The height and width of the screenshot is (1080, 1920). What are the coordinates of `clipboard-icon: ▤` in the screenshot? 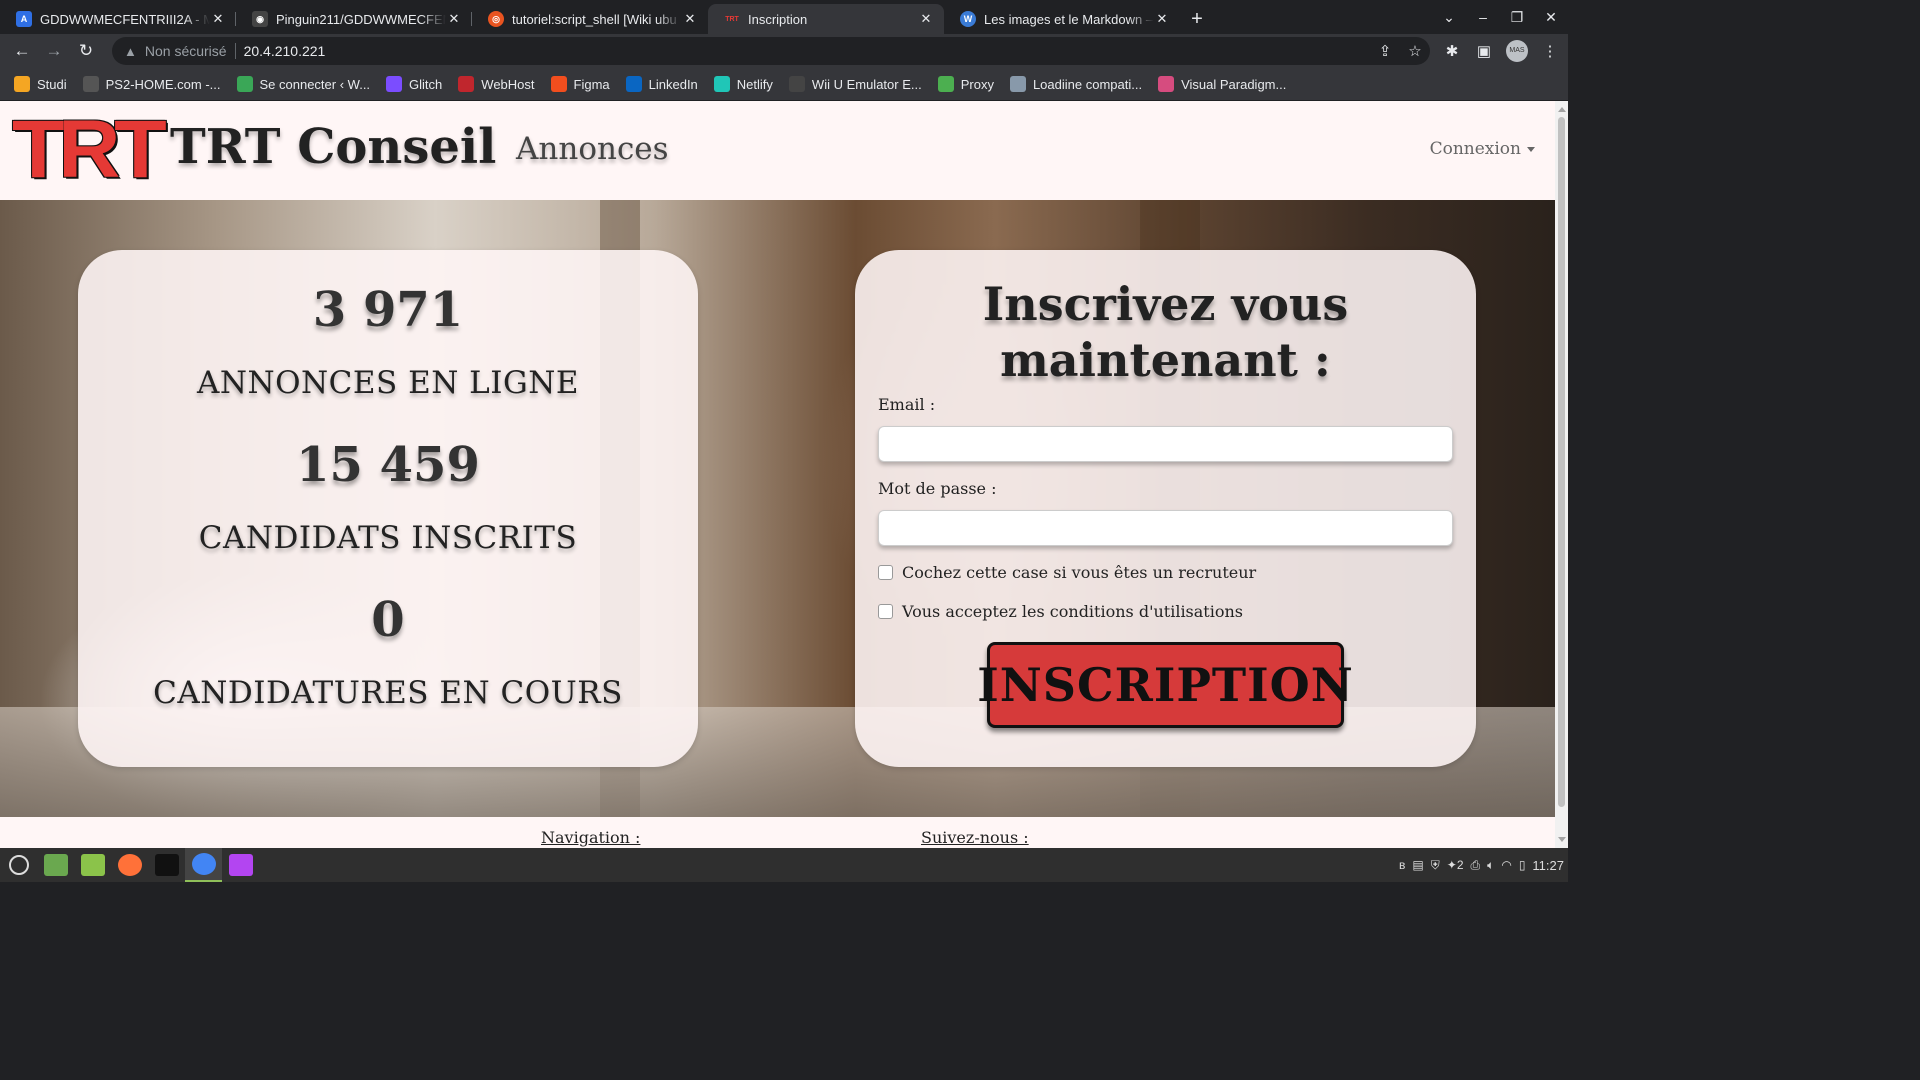 It's located at (1417, 865).